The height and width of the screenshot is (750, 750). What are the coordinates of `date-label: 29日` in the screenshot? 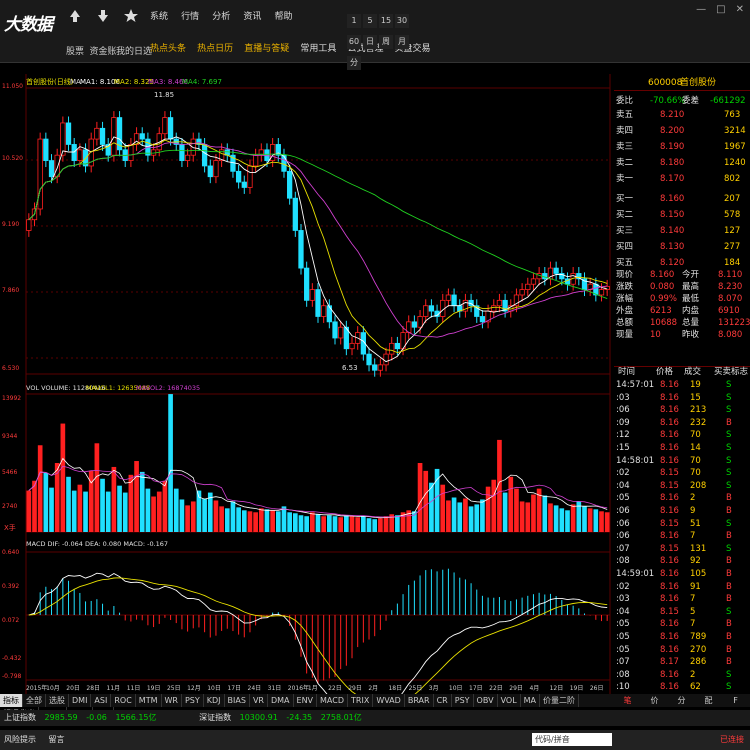 It's located at (516, 688).